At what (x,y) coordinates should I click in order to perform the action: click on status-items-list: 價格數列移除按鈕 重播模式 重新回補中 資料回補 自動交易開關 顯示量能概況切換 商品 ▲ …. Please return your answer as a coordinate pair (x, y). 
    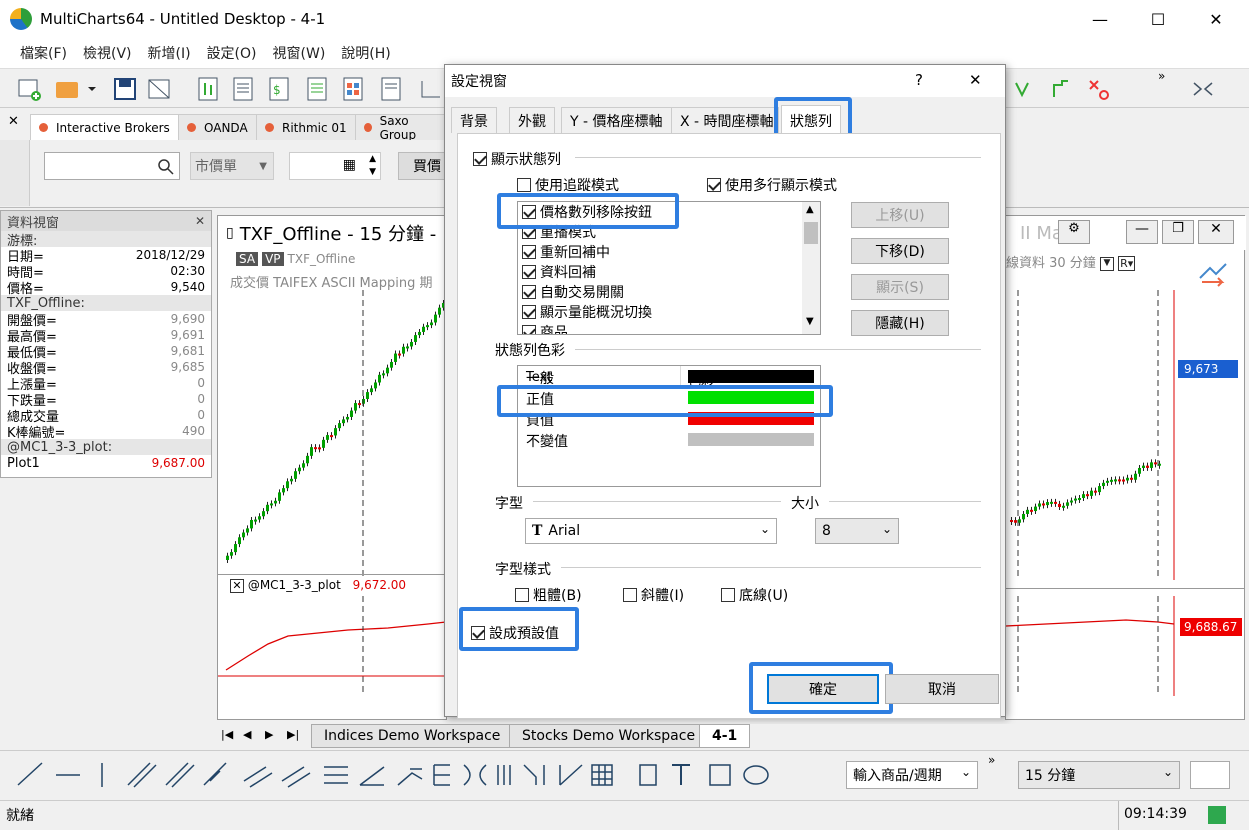
    Looking at the image, I should click on (669, 268).